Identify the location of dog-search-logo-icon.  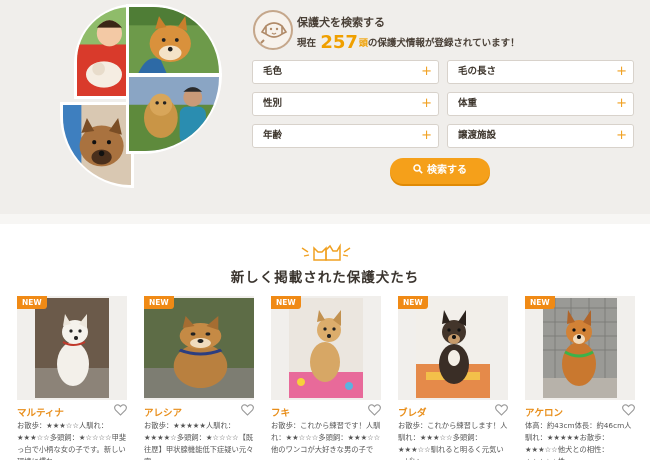
(273, 30).